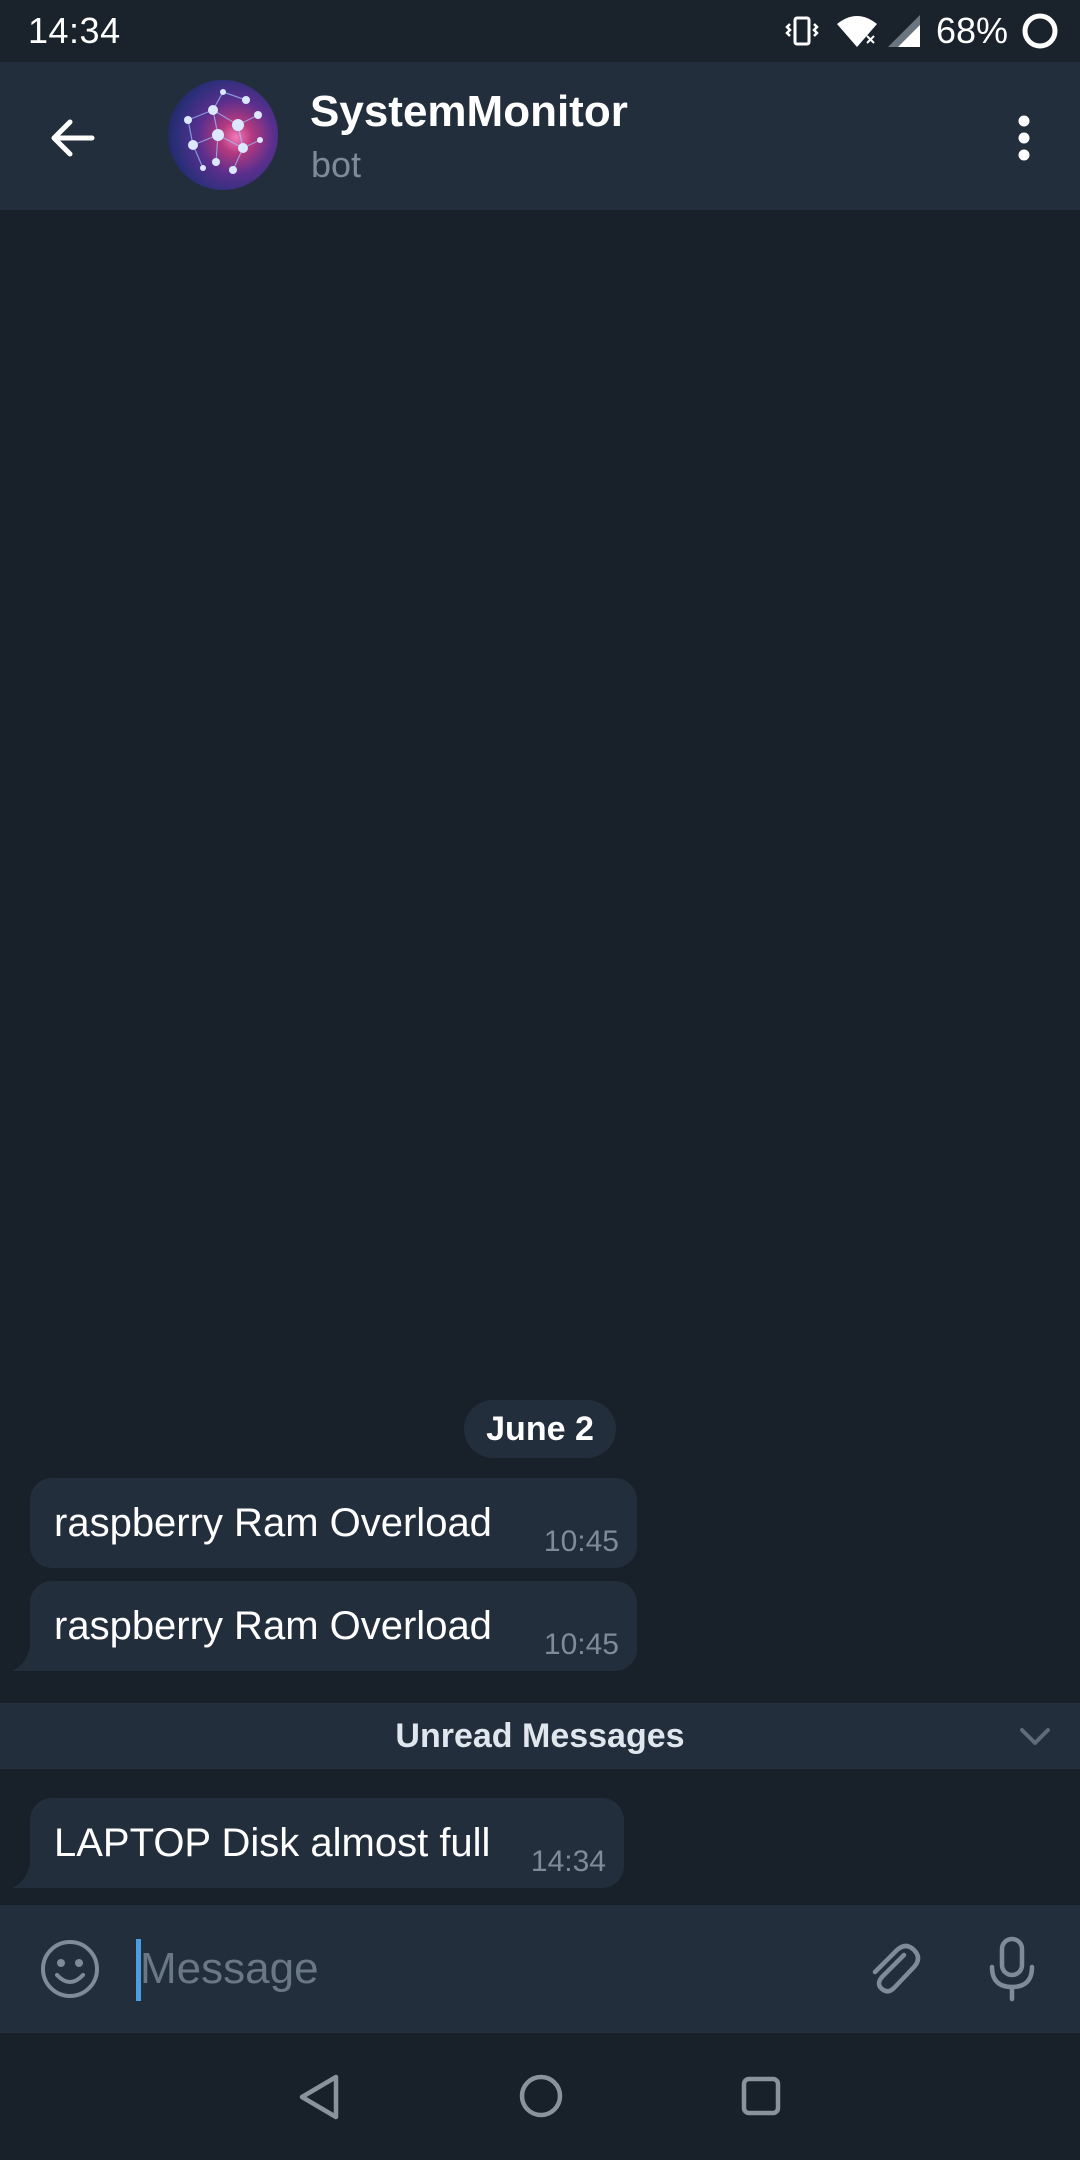 This screenshot has width=1080, height=2160. What do you see at coordinates (540, 31) in the screenshot?
I see `status-bar: 14:34 68%` at bounding box center [540, 31].